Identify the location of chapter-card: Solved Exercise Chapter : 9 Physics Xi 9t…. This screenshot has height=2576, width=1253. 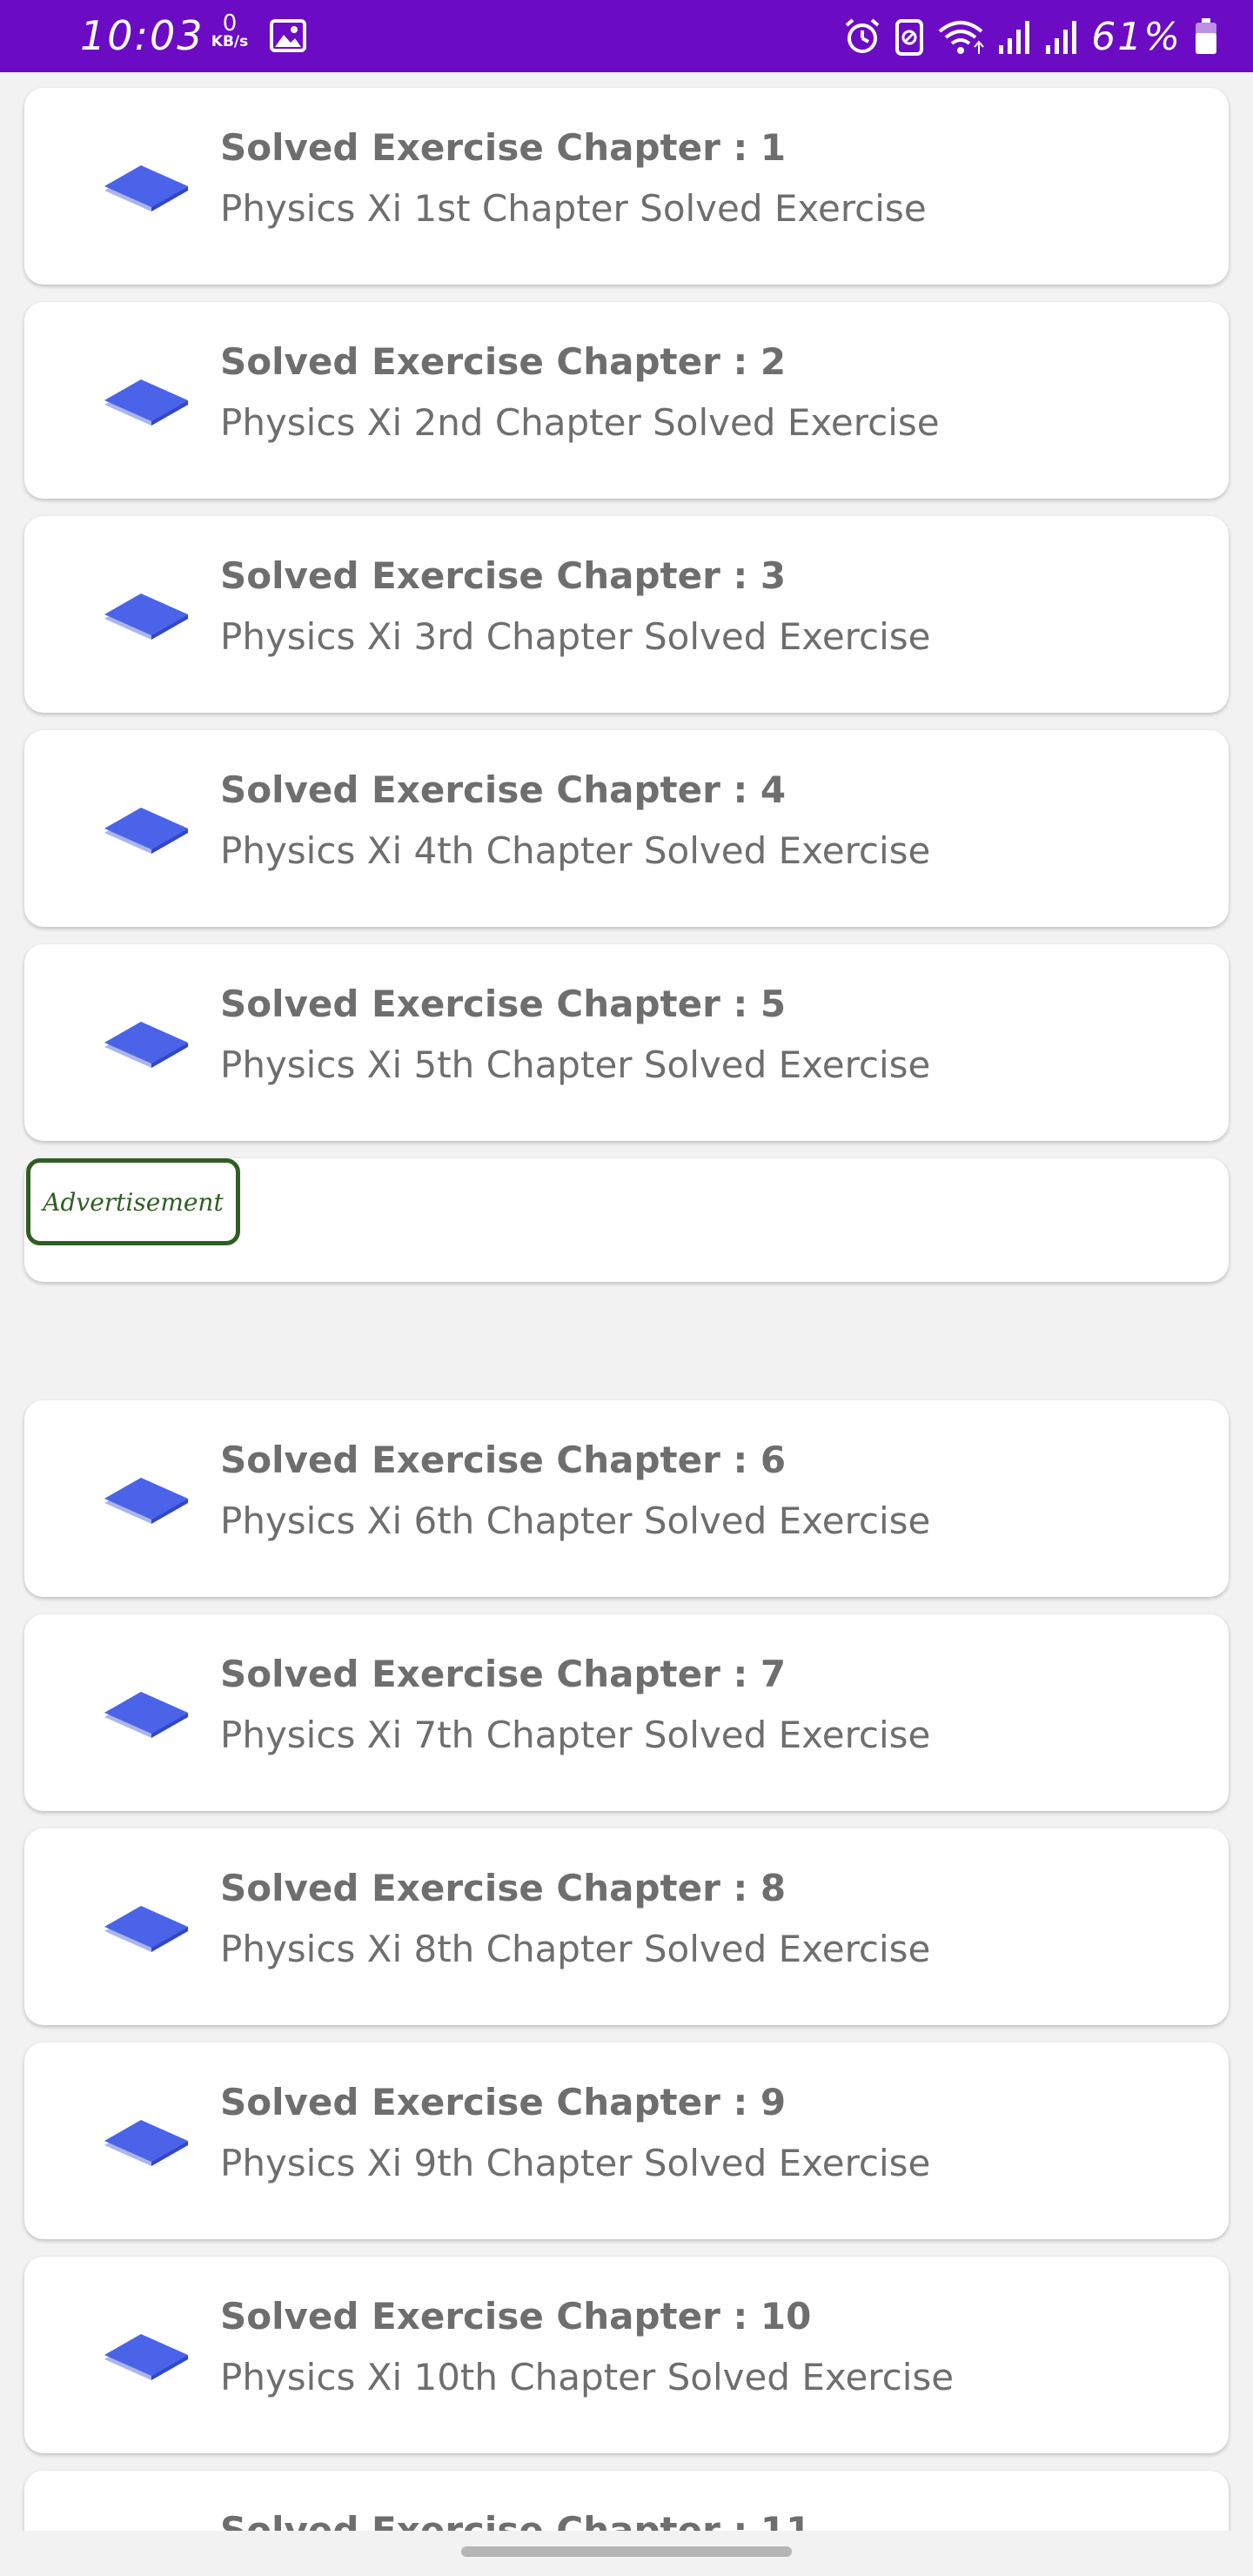
(626, 2141).